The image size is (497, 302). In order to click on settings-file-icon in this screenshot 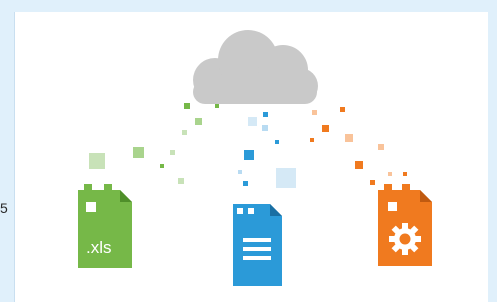, I will do `click(405, 225)`.